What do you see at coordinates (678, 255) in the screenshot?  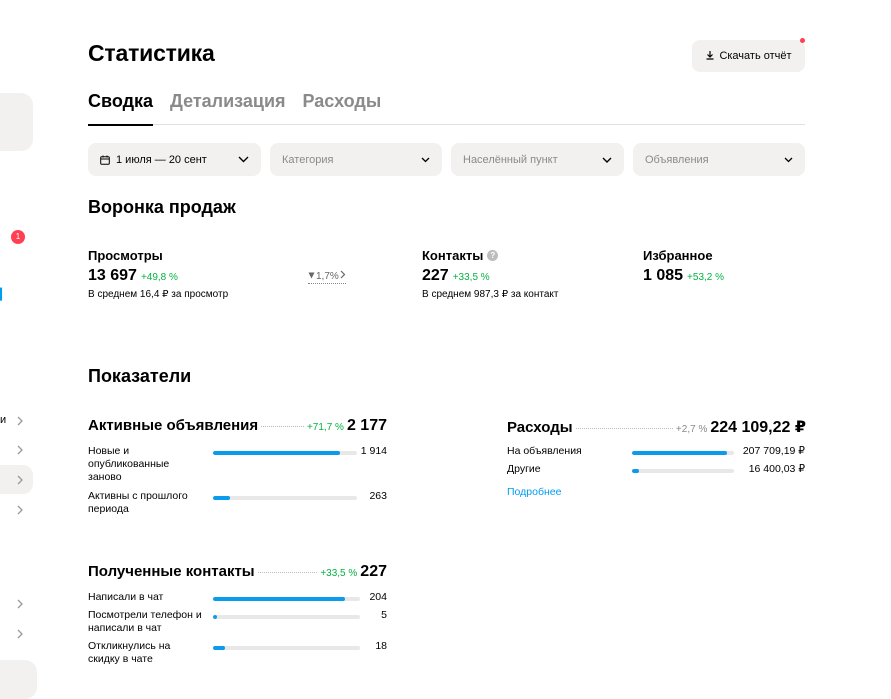 I see `metric-favorites-label: Избранное` at bounding box center [678, 255].